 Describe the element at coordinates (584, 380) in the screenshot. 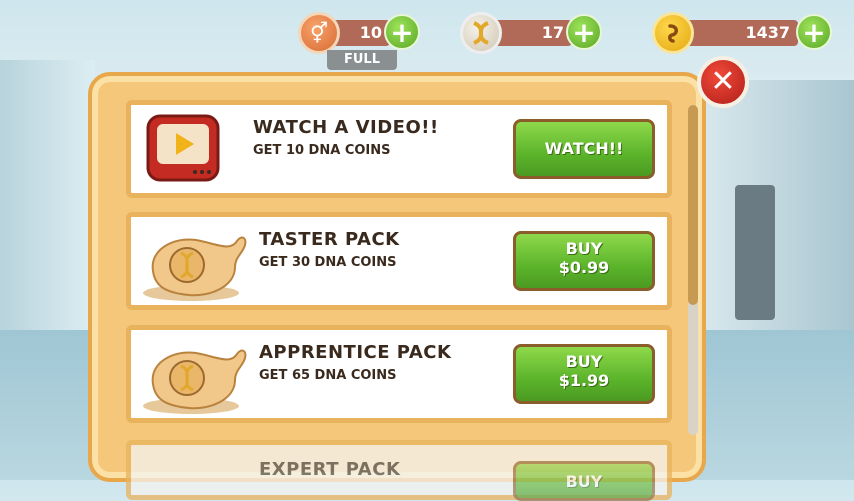

I see `price-label: $1.99` at that location.